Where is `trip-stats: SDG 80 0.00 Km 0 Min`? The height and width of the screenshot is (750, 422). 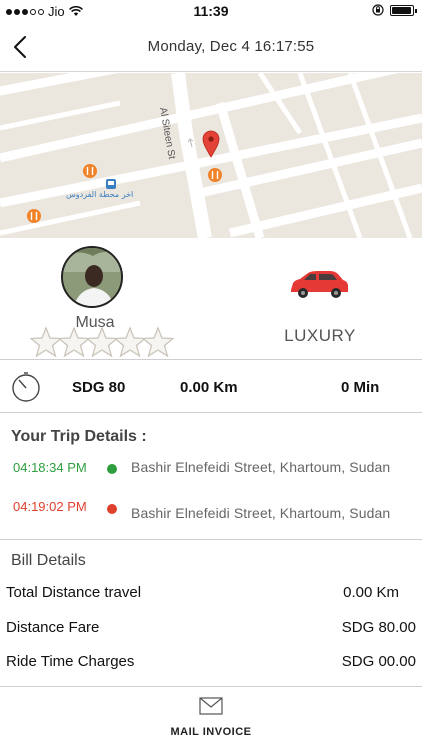
trip-stats: SDG 80 0.00 Km 0 Min is located at coordinates (211, 387).